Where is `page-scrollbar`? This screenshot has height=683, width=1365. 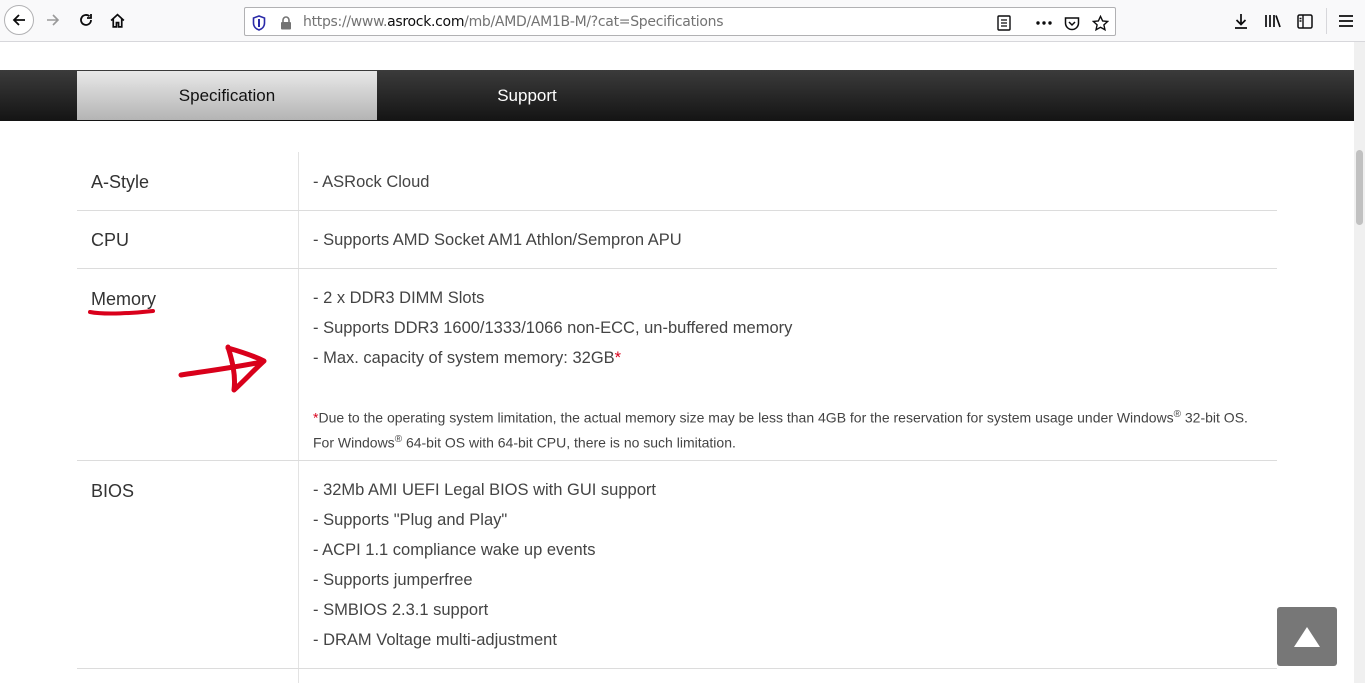 page-scrollbar is located at coordinates (1359, 362).